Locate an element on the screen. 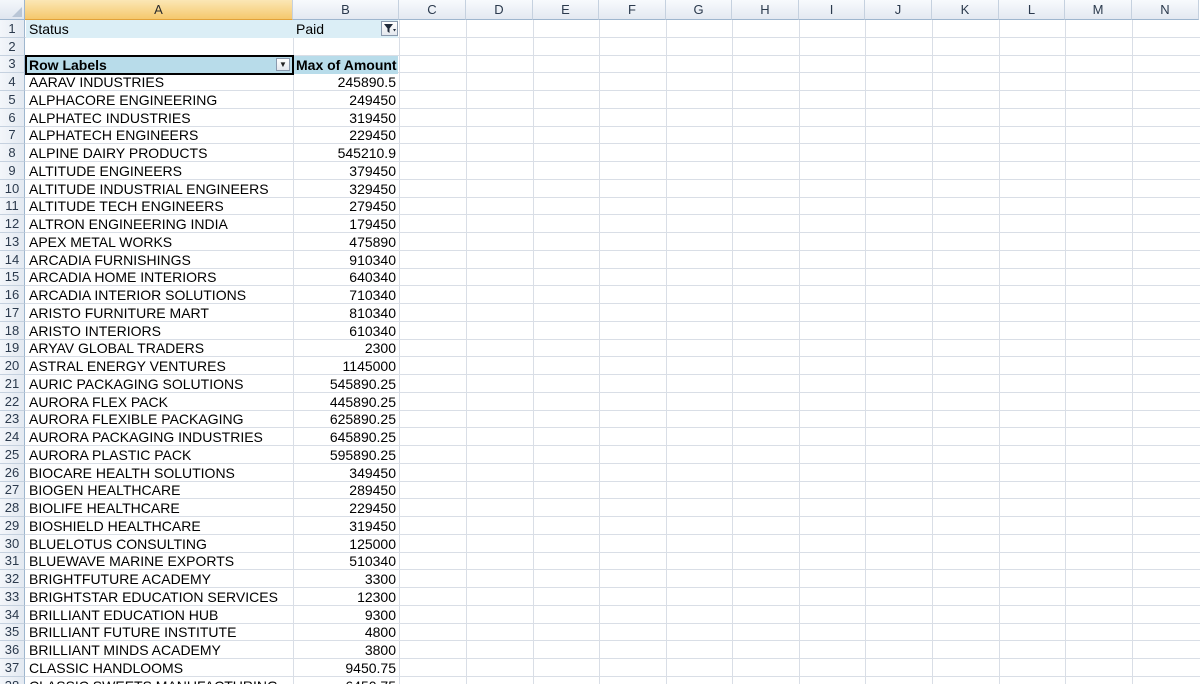  row-label-cell: APEX METAL WORKS is located at coordinates (159, 242).